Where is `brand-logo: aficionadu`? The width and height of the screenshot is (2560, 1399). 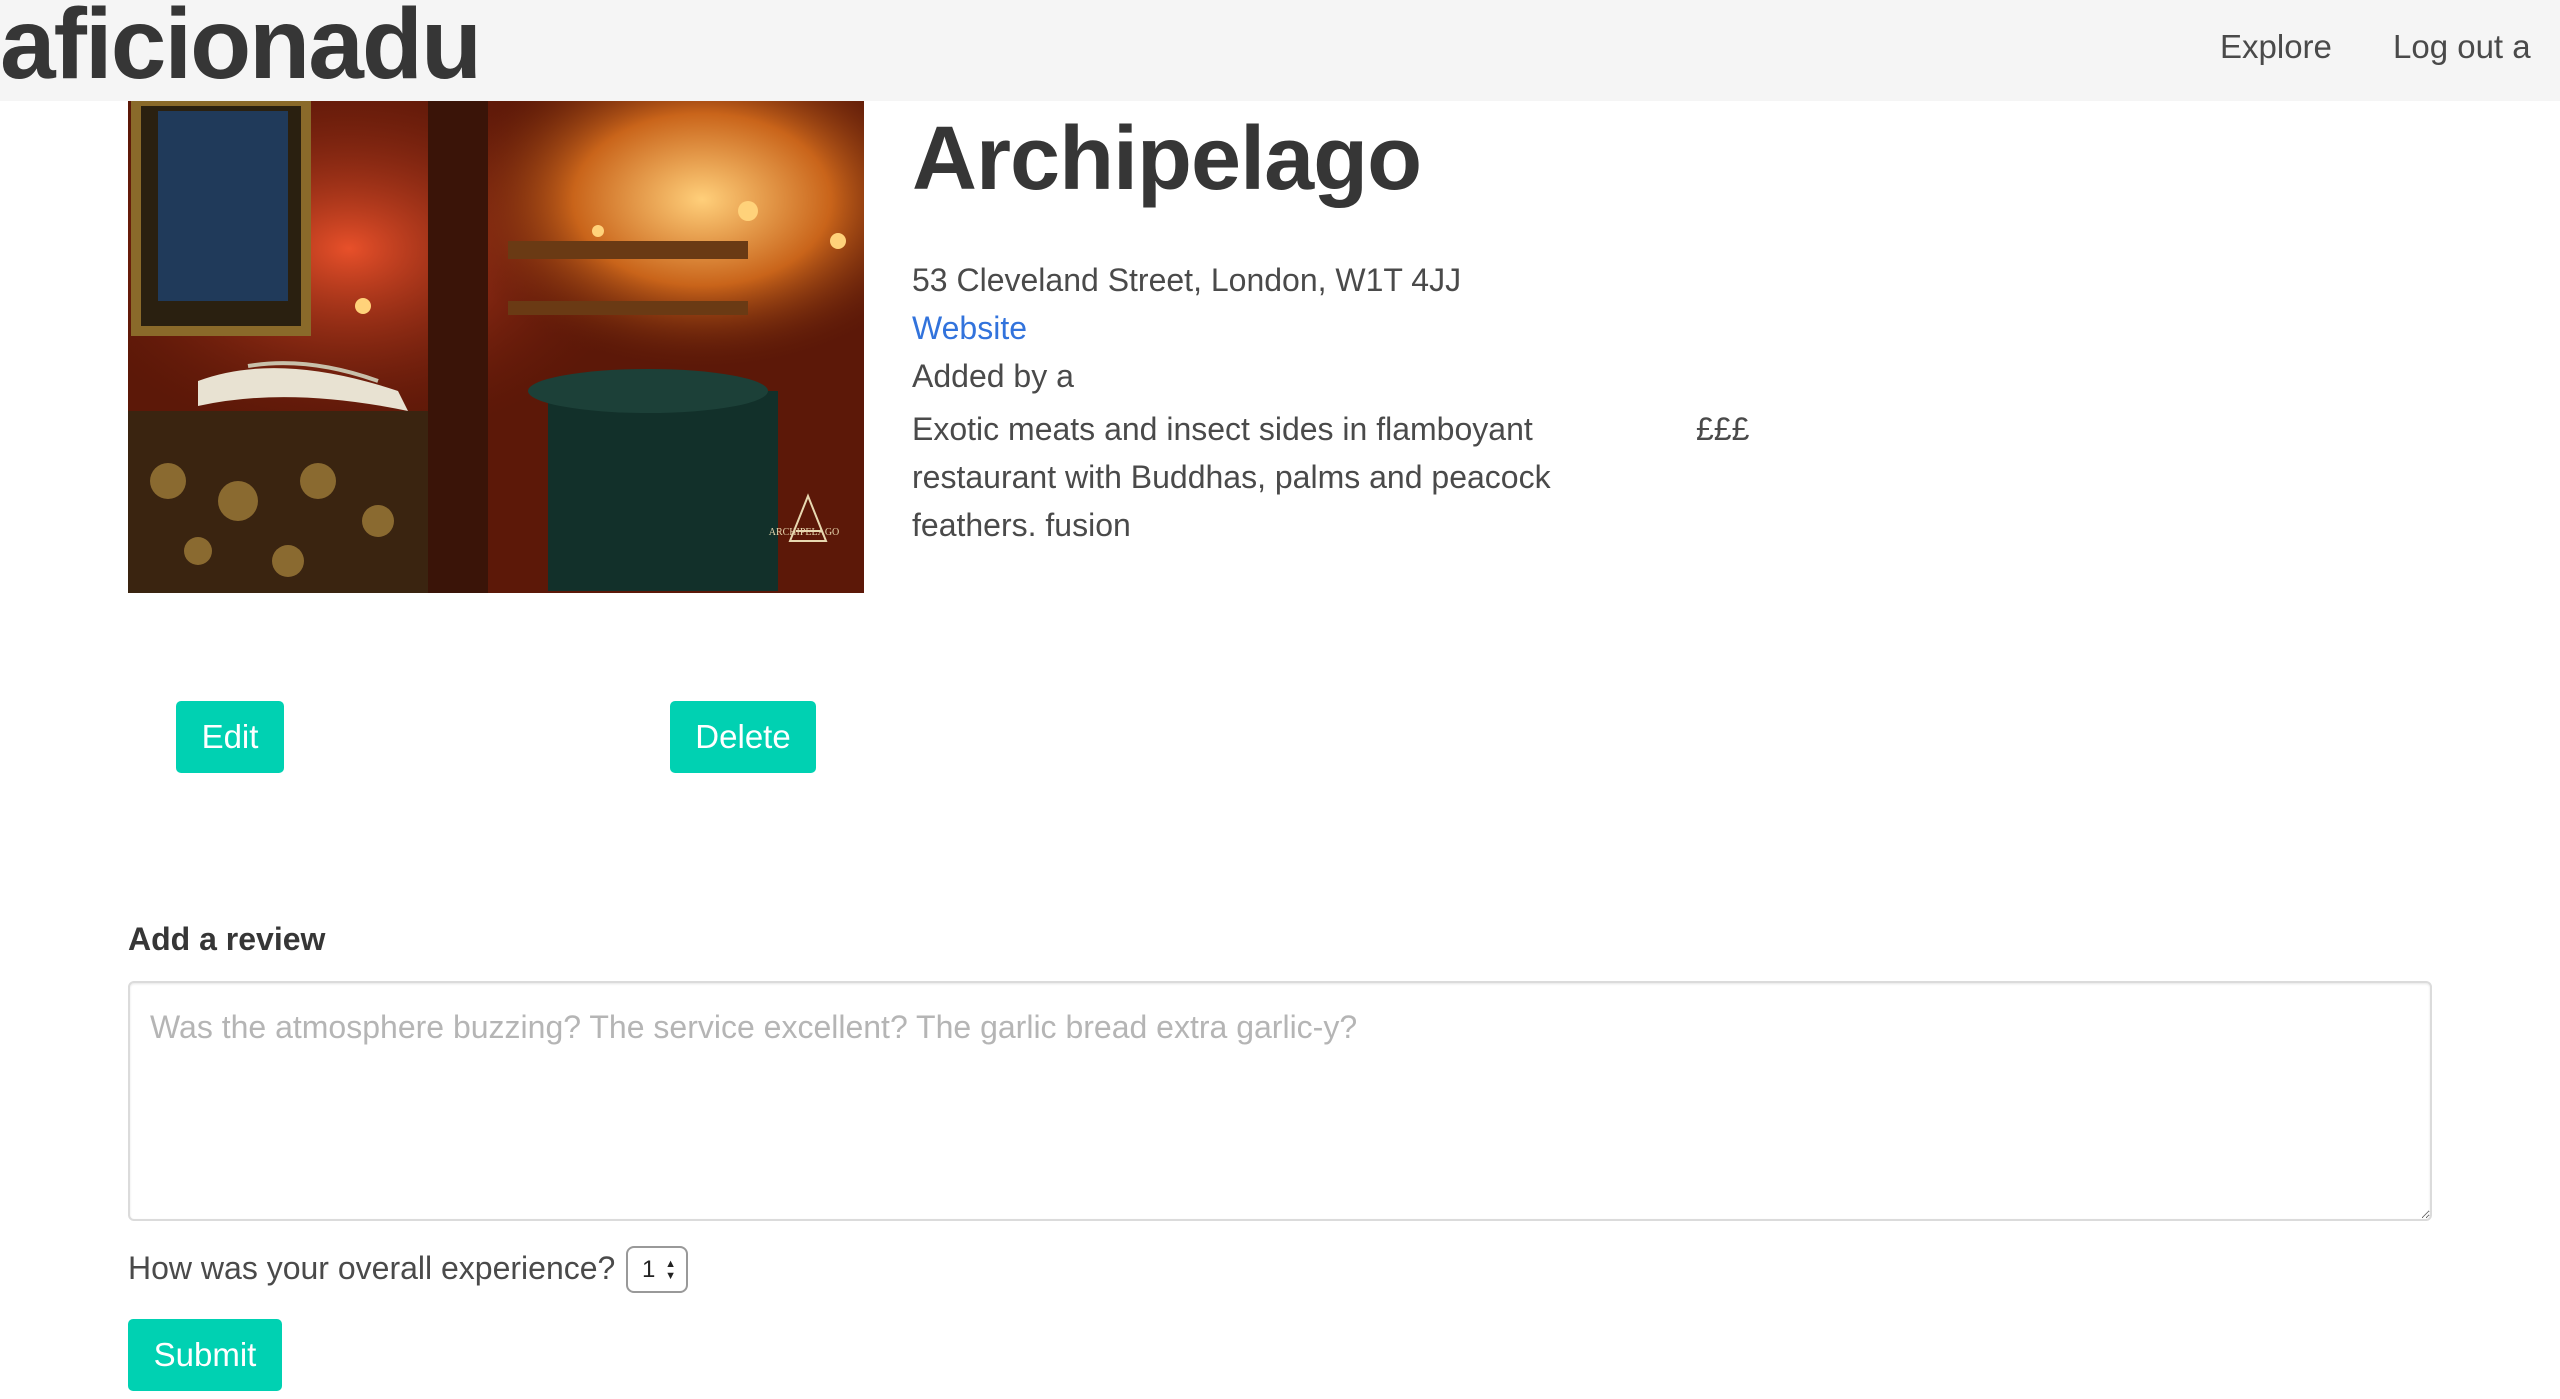
brand-logo: aficionadu is located at coordinates (241, 47).